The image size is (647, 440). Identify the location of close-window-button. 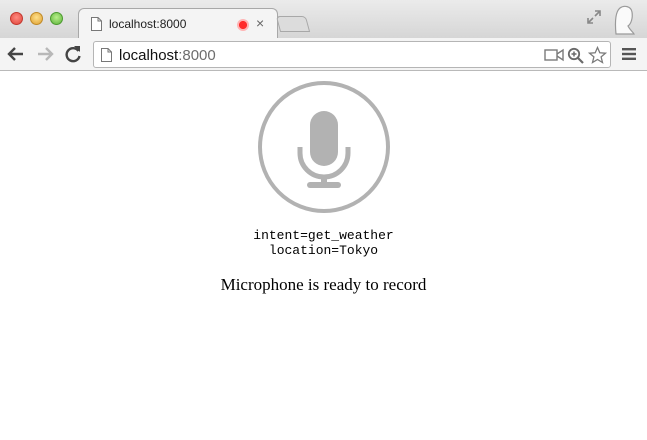
(16, 18).